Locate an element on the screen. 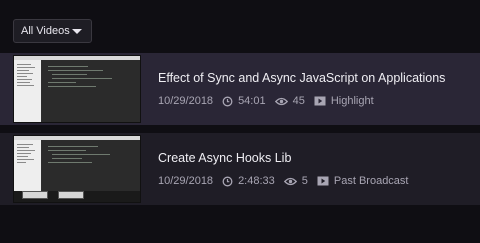  video-meta: 10/29/2018 54:01 45 Highlight is located at coordinates (266, 101).